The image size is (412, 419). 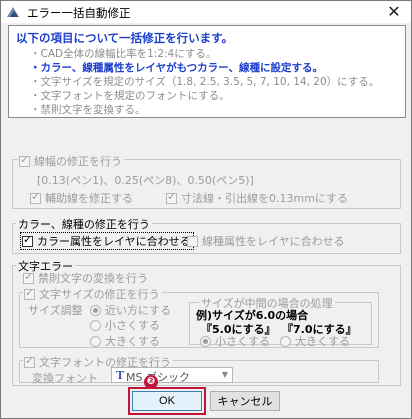 I want to click on window-title: エラー一括自動修正, so click(x=79, y=13).